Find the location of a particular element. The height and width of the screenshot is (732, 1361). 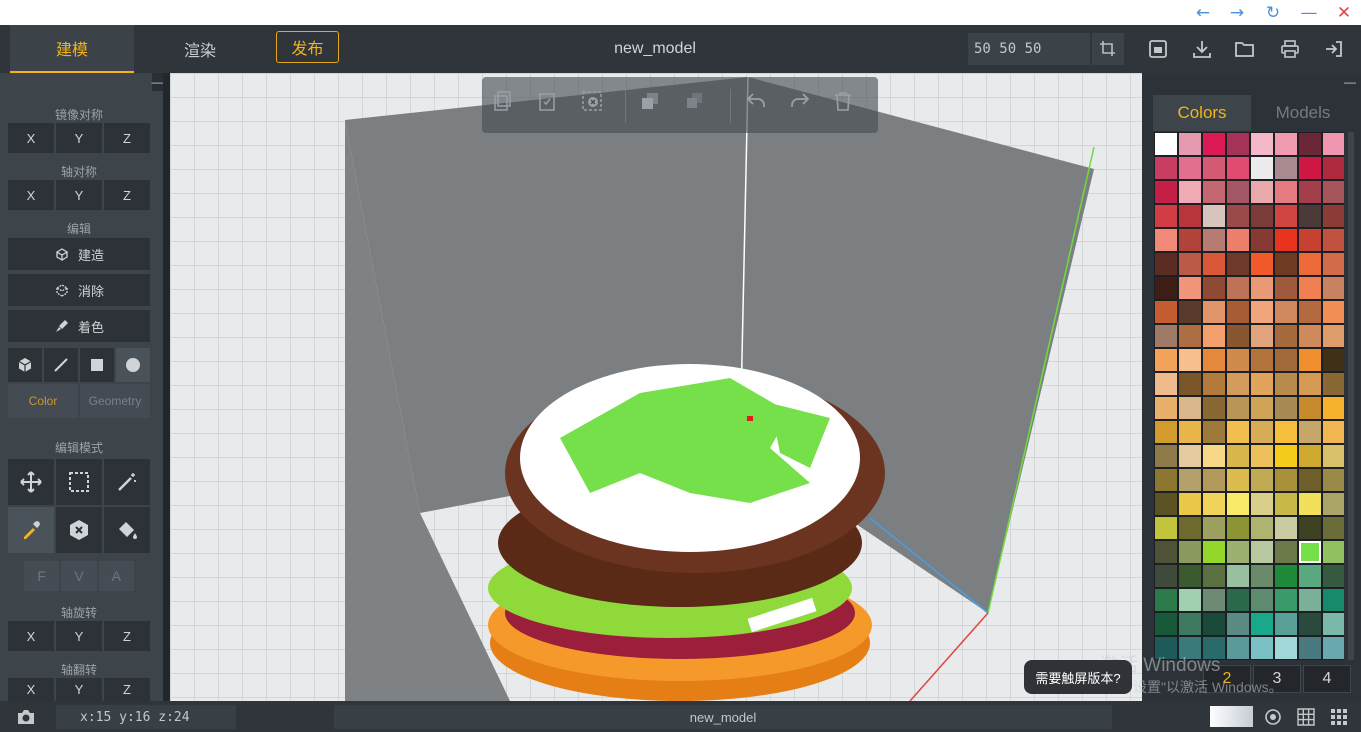

dimensions-apply-button is located at coordinates (1108, 49).